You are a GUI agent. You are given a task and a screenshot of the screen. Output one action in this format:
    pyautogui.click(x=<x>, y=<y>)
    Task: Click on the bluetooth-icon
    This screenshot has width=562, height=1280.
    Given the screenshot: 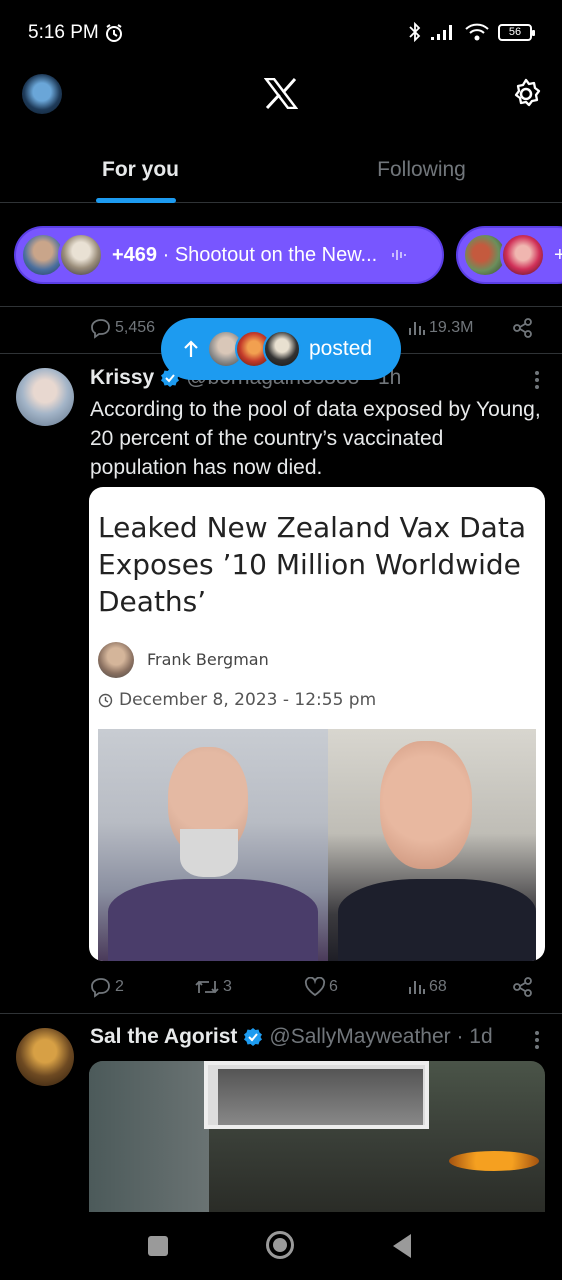 What is the action you would take?
    pyautogui.click(x=415, y=32)
    